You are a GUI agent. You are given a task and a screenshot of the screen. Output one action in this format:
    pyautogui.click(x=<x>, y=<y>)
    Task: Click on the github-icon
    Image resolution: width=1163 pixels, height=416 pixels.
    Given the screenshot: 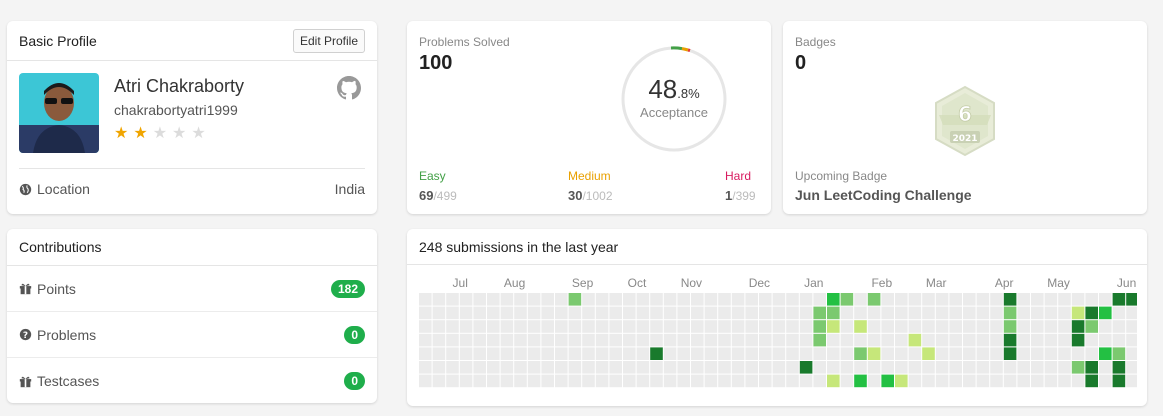 What is the action you would take?
    pyautogui.click(x=349, y=88)
    